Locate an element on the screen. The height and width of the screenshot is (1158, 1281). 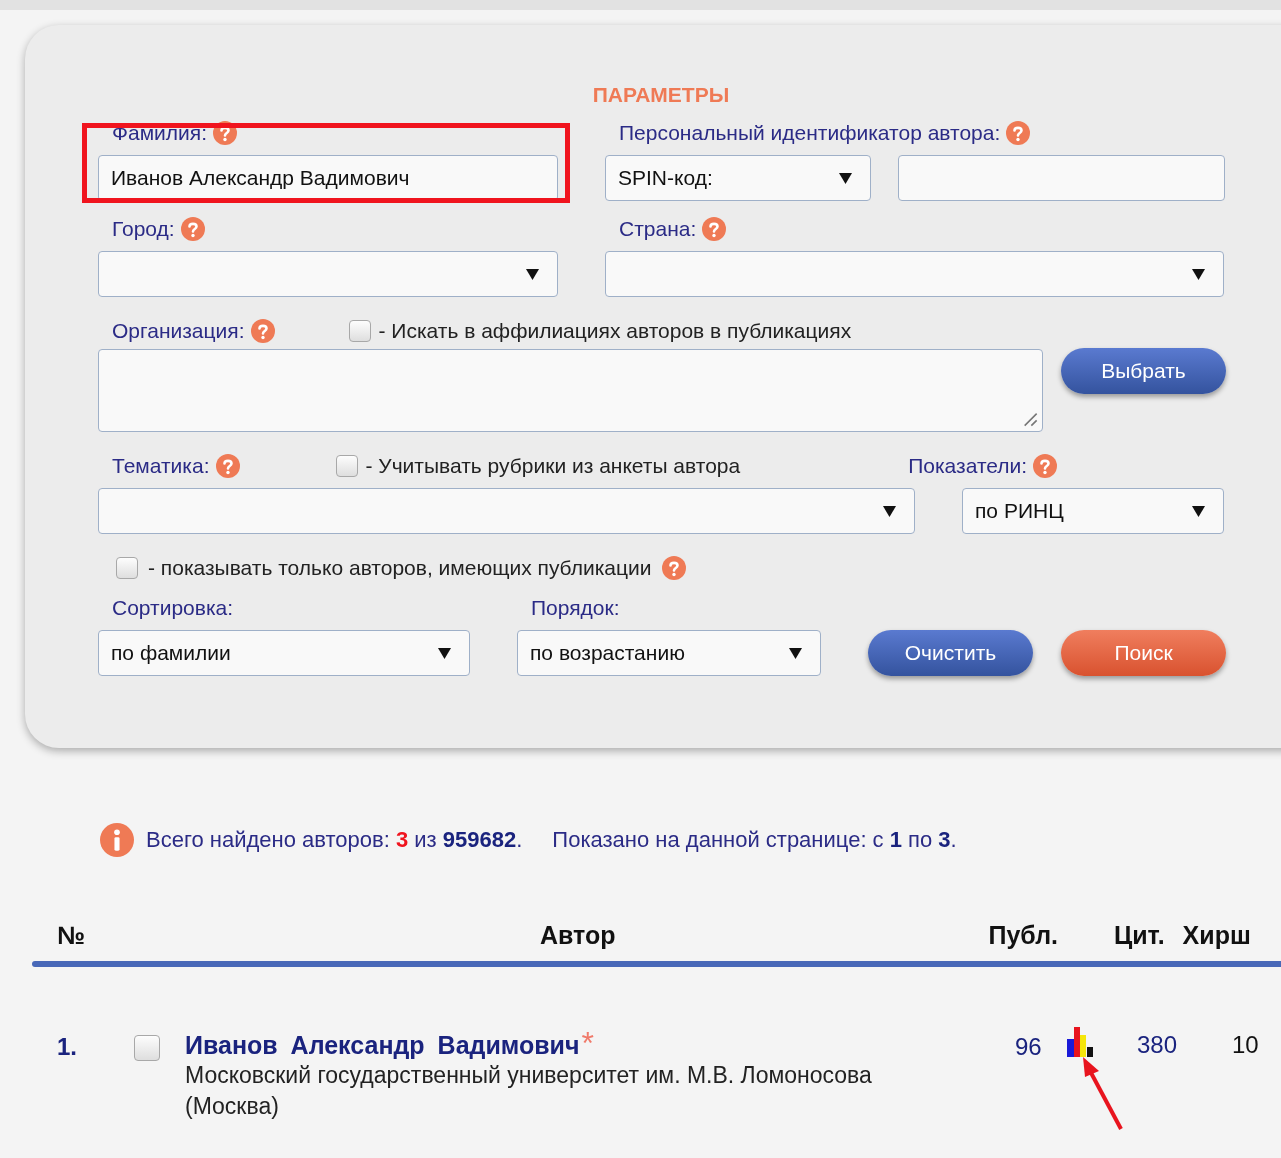
column-header: Автор is located at coordinates (577, 935).